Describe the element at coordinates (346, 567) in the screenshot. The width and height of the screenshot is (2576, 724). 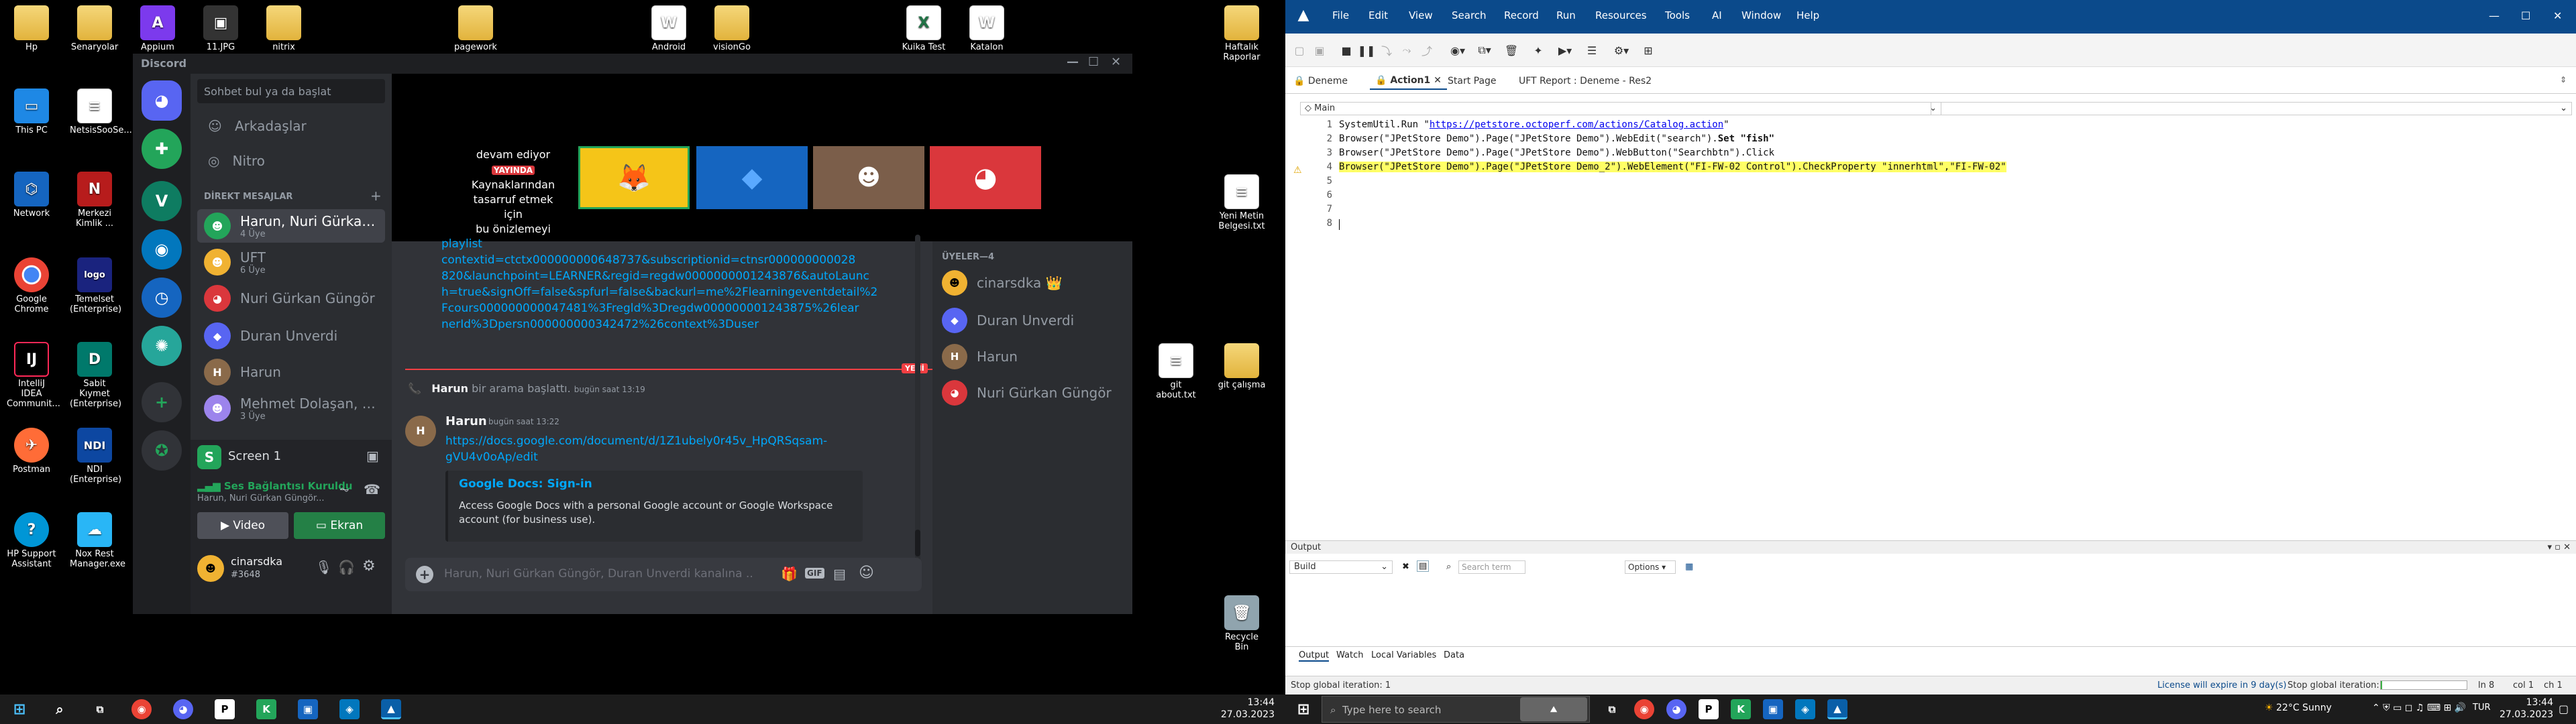
I see `headphones-icon: 🎧` at that location.